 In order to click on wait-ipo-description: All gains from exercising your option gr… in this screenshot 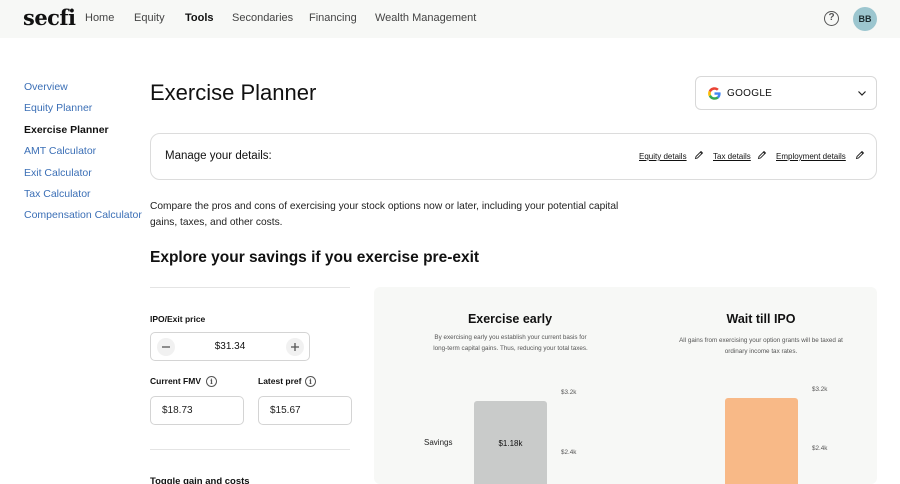, I will do `click(761, 346)`.